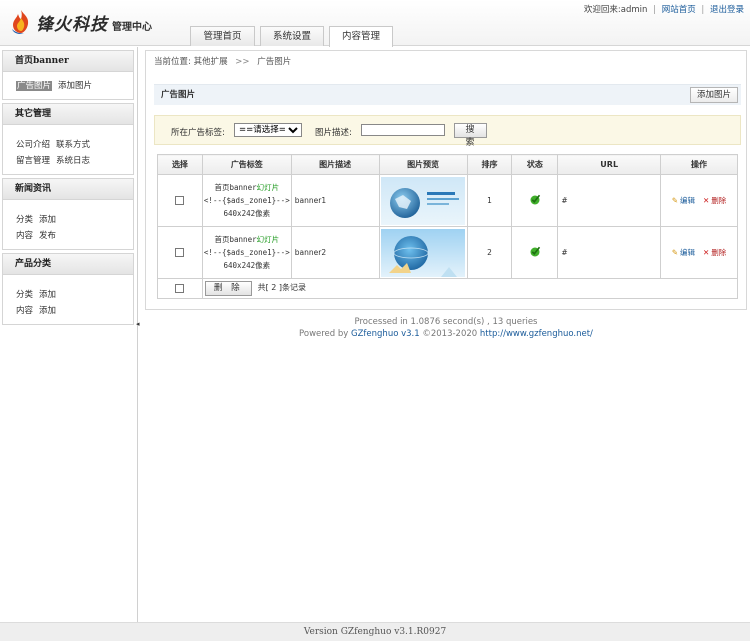 The height and width of the screenshot is (642, 750). Describe the element at coordinates (74, 220) in the screenshot. I see `nav-line: 分类 添加` at that location.